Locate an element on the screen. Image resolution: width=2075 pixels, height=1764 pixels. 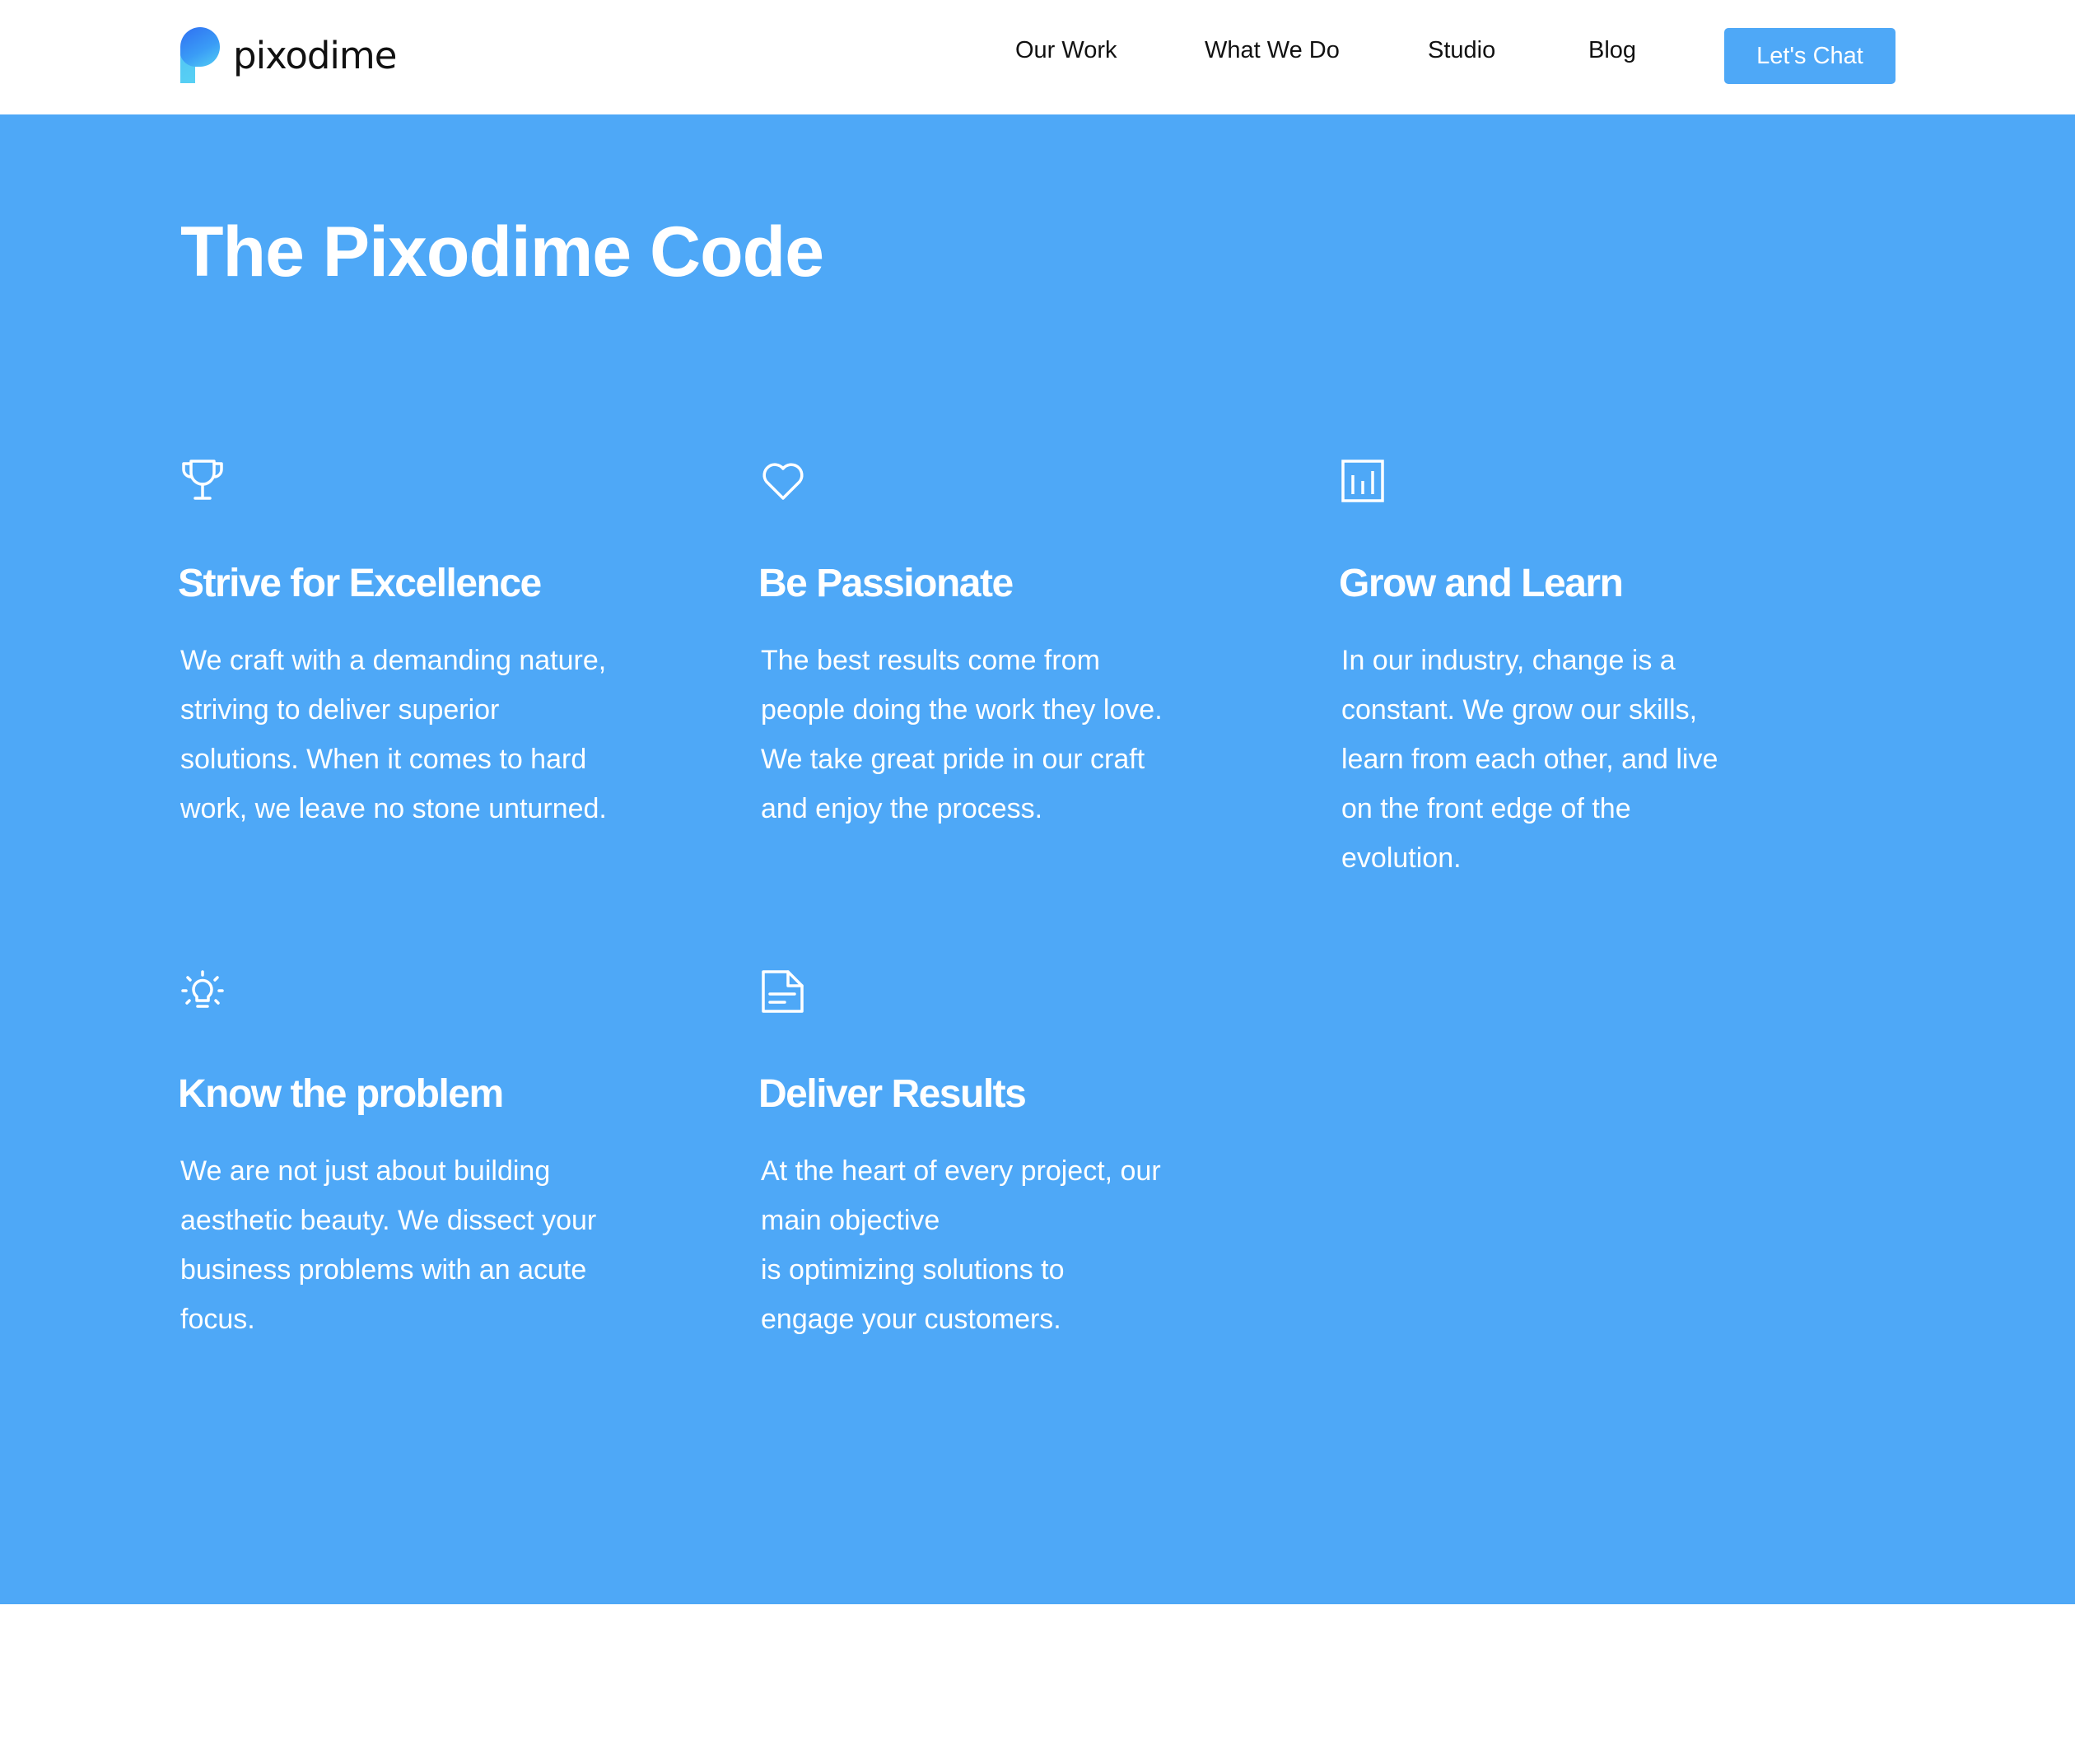
value-description-line: evolution. is located at coordinates (1401, 858).